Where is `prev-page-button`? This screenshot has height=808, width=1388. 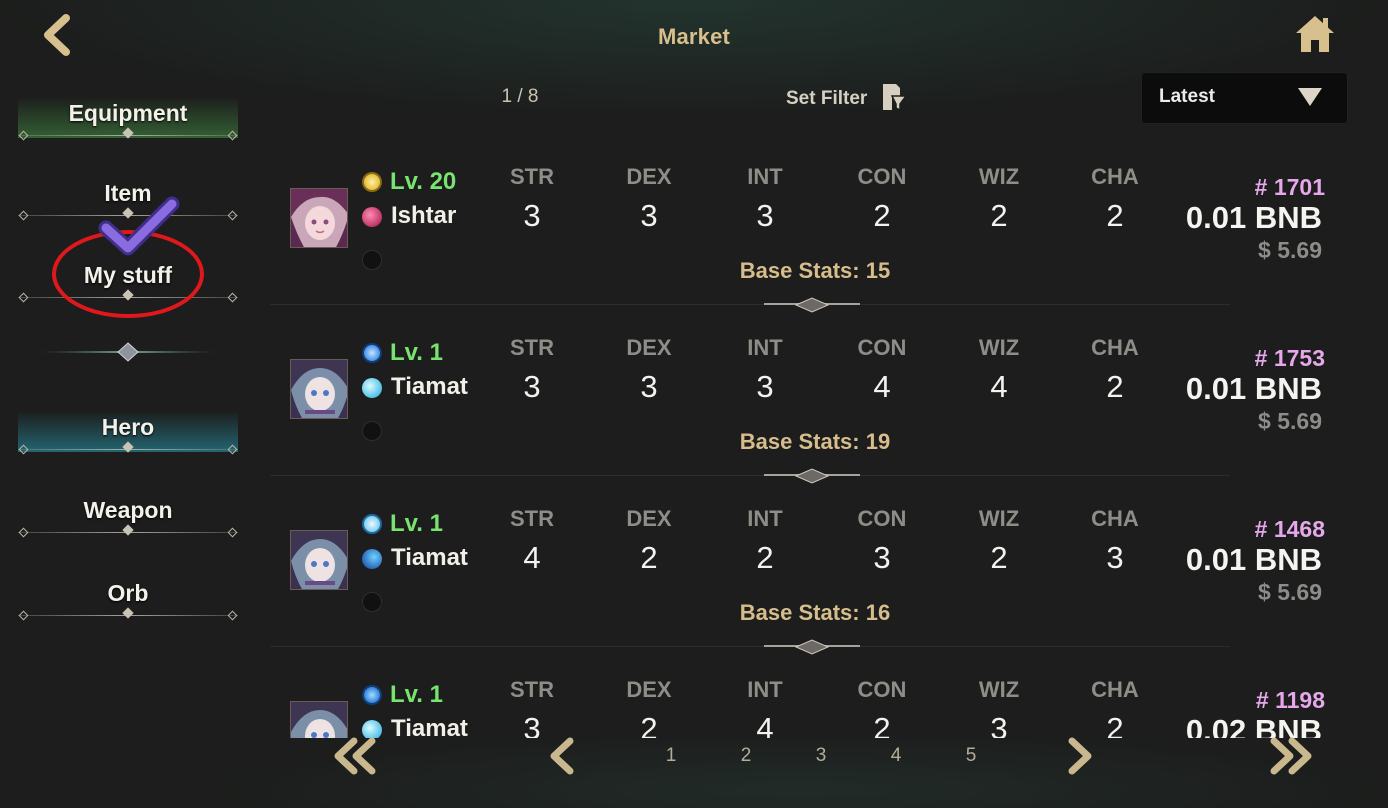
prev-page-button is located at coordinates (562, 758).